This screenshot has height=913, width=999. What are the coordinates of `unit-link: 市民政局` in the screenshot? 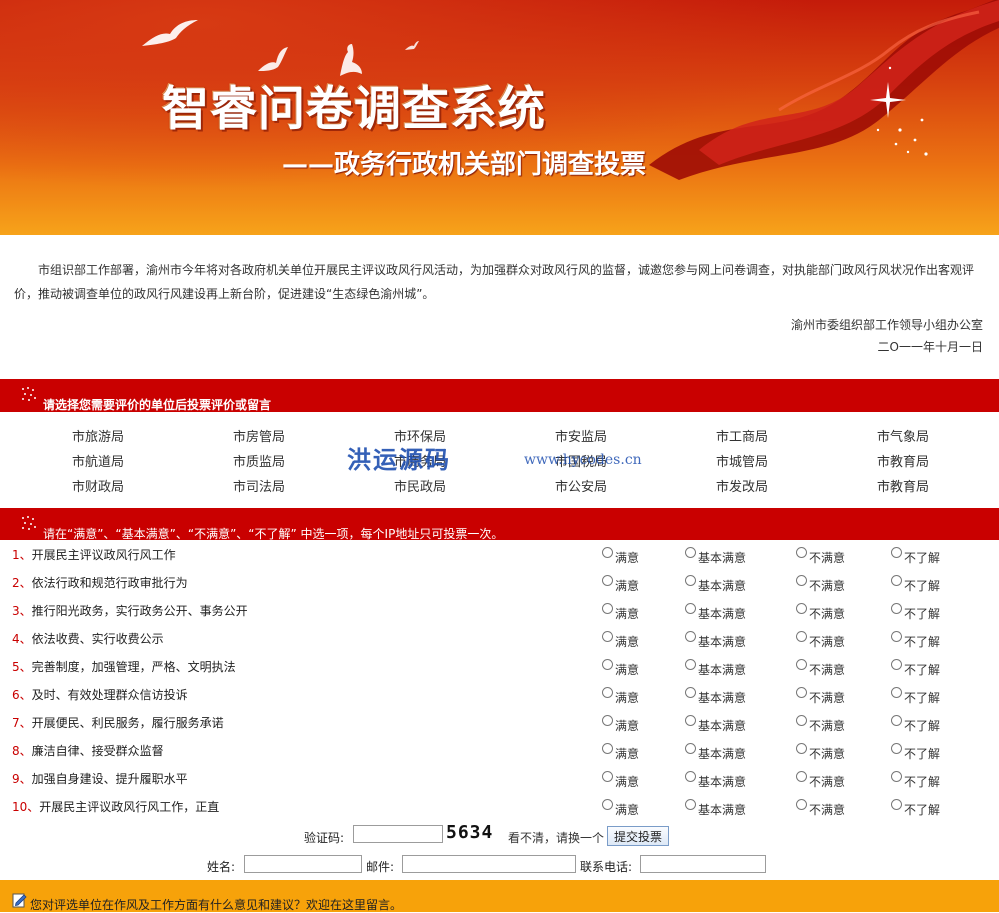 It's located at (420, 485).